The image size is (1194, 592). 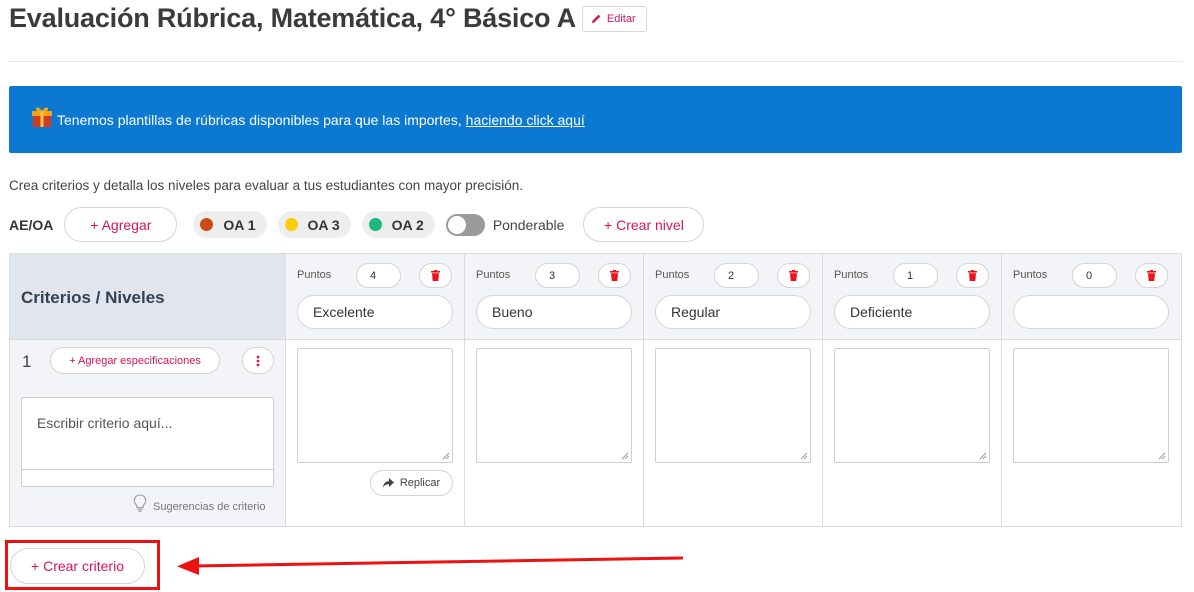 I want to click on level-header: Puntos 1 Deficiente, so click(x=912, y=297).